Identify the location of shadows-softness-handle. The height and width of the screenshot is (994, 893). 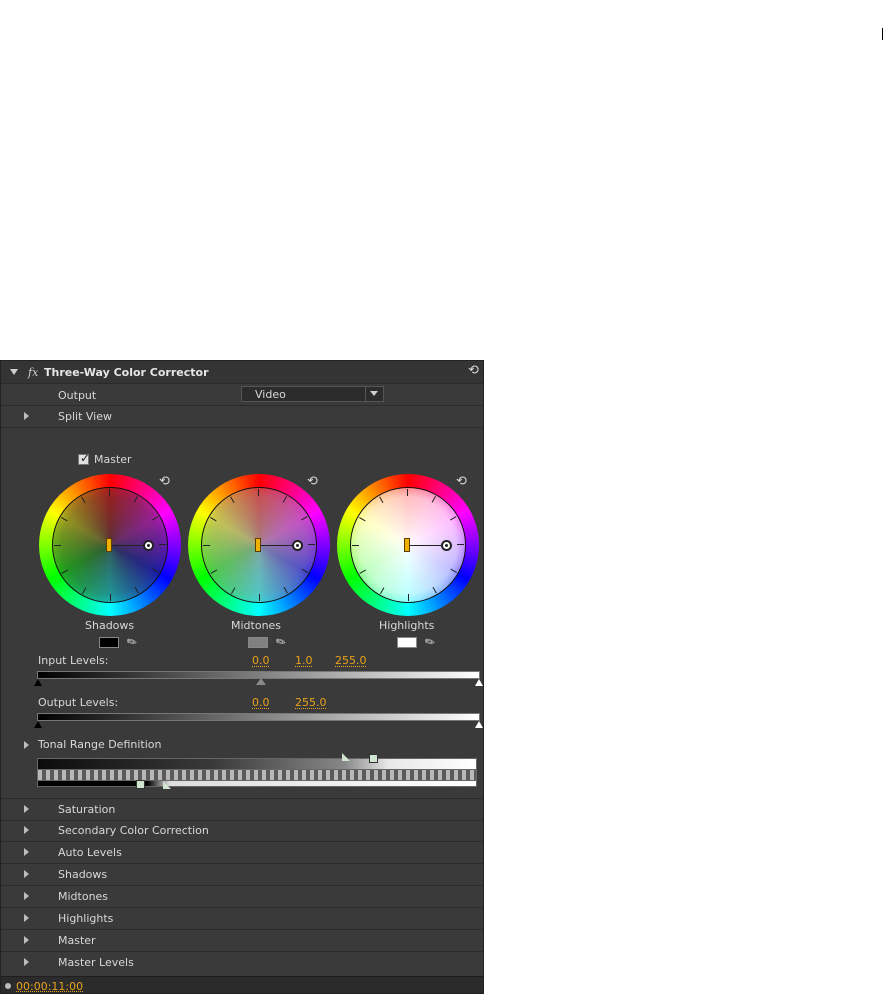
(167, 785).